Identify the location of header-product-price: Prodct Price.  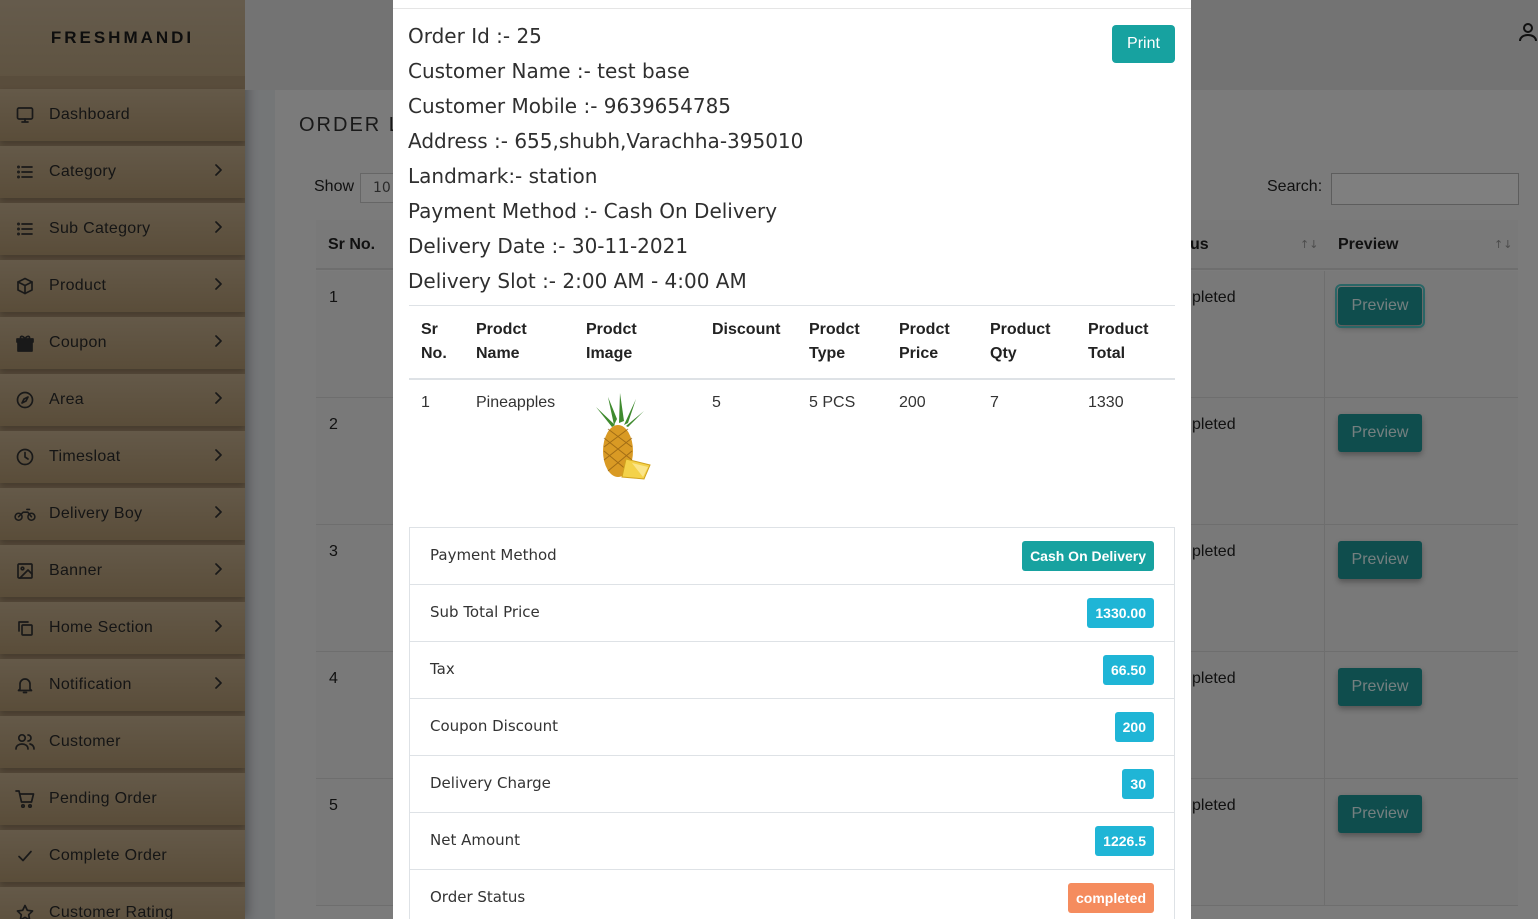
(932, 342).